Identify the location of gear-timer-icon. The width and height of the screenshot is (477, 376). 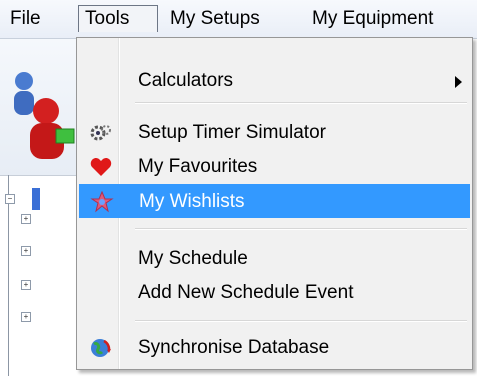
(100, 133).